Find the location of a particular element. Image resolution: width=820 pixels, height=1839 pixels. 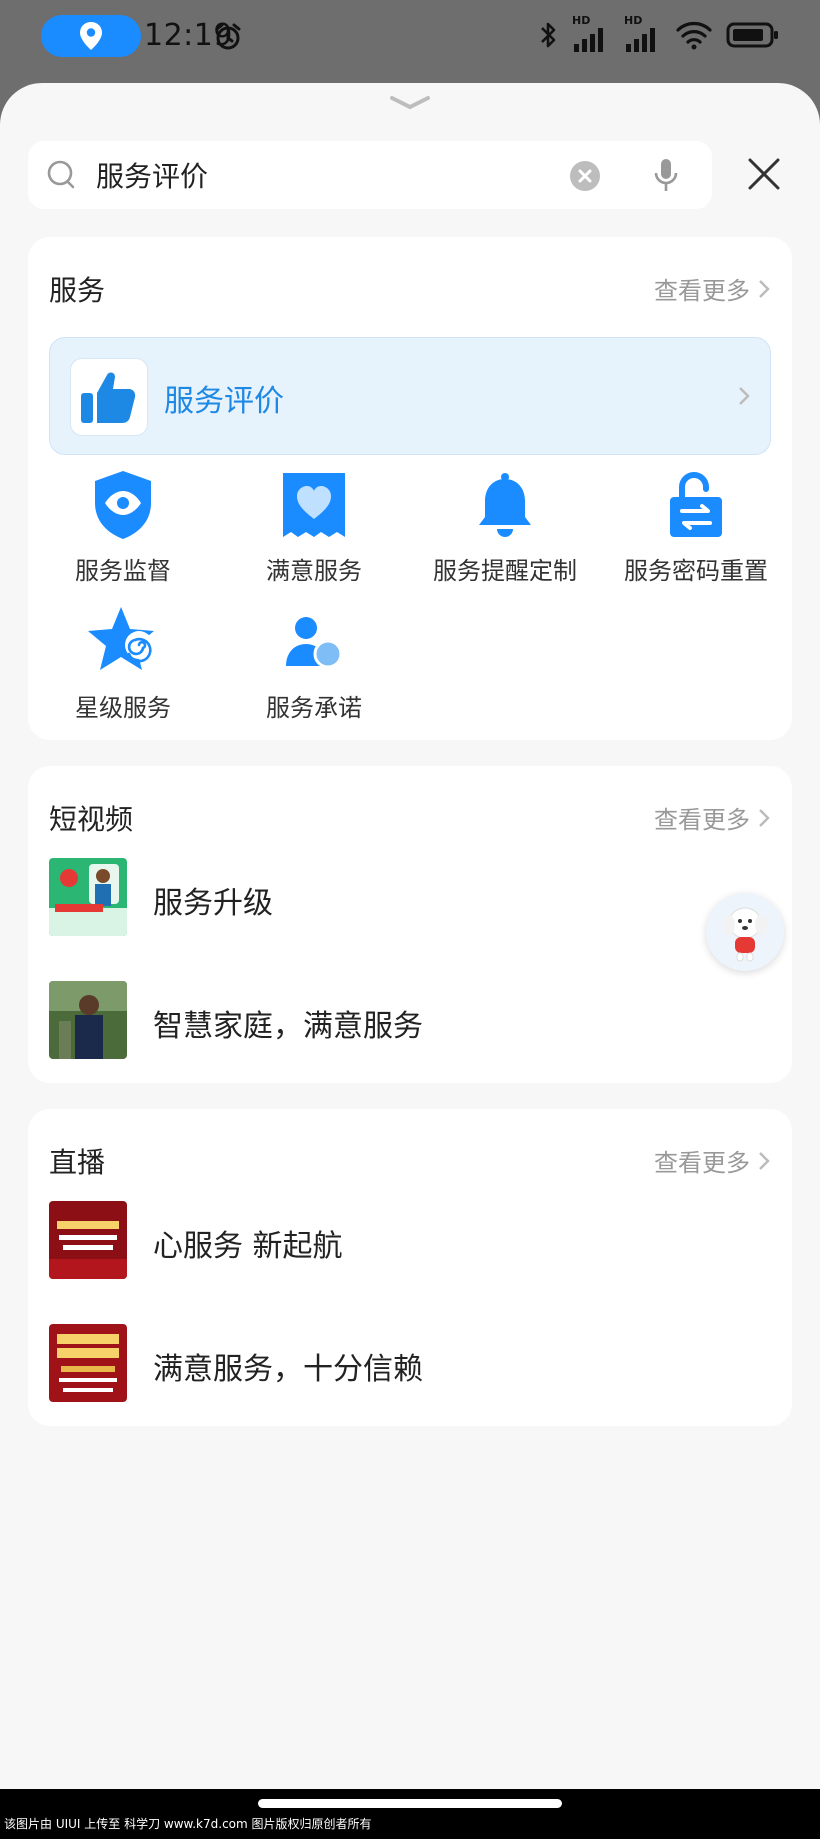

bell-icon is located at coordinates (505, 505).